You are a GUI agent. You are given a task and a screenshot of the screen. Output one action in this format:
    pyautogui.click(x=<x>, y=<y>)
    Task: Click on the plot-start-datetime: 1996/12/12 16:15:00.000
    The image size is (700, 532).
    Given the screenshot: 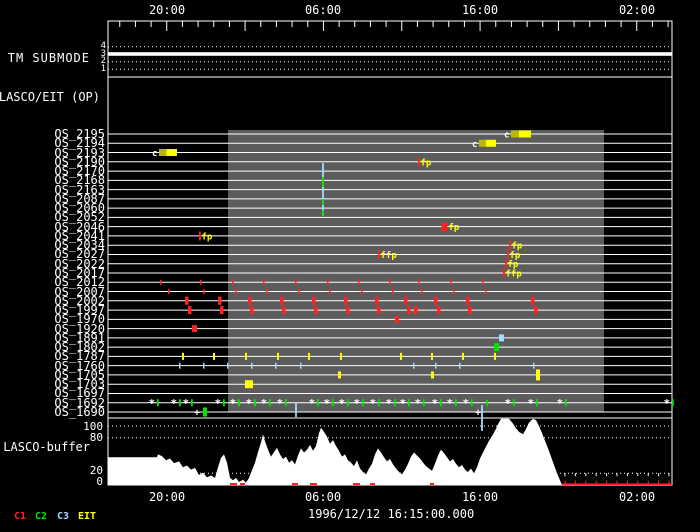 What is the action you would take?
    pyautogui.click(x=391, y=514)
    